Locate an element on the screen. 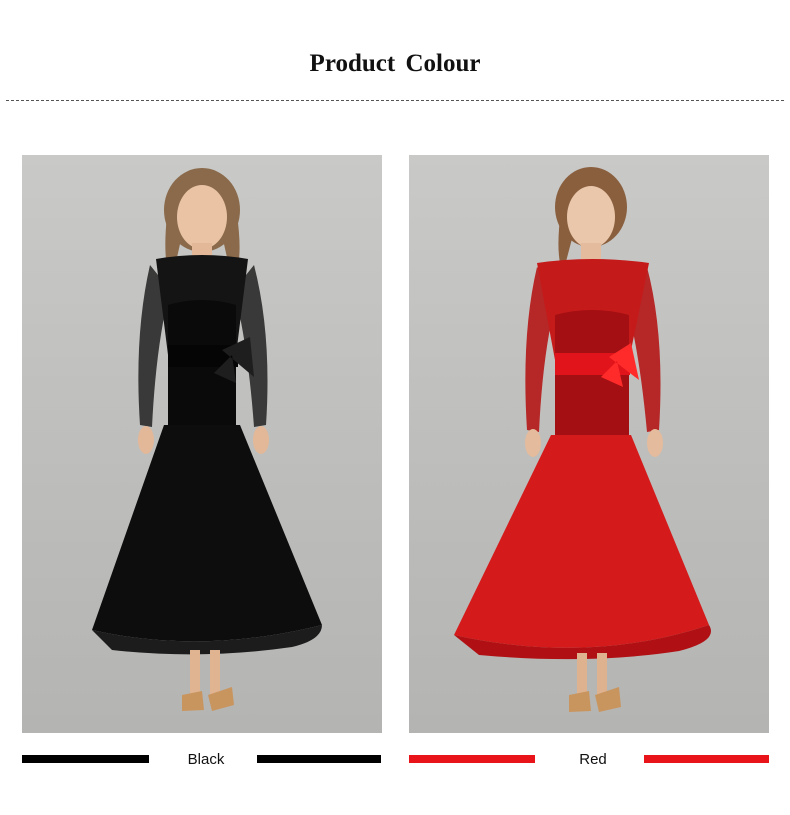  color-label-black: Black is located at coordinates (206, 759).